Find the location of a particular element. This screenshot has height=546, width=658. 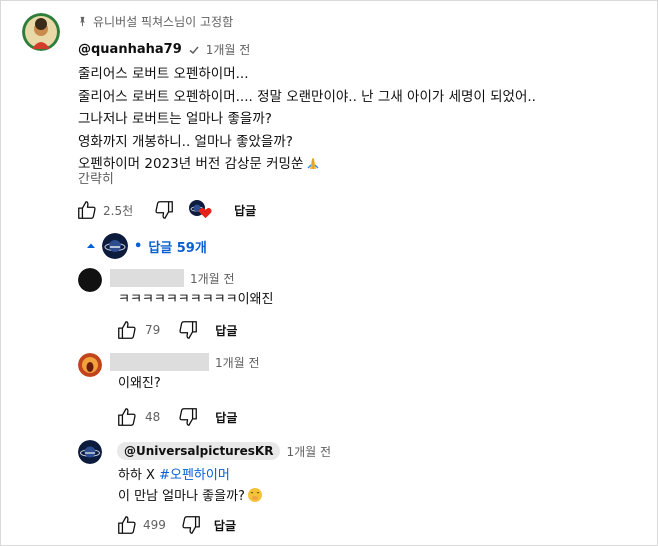

like-count: 499 is located at coordinates (154, 525).